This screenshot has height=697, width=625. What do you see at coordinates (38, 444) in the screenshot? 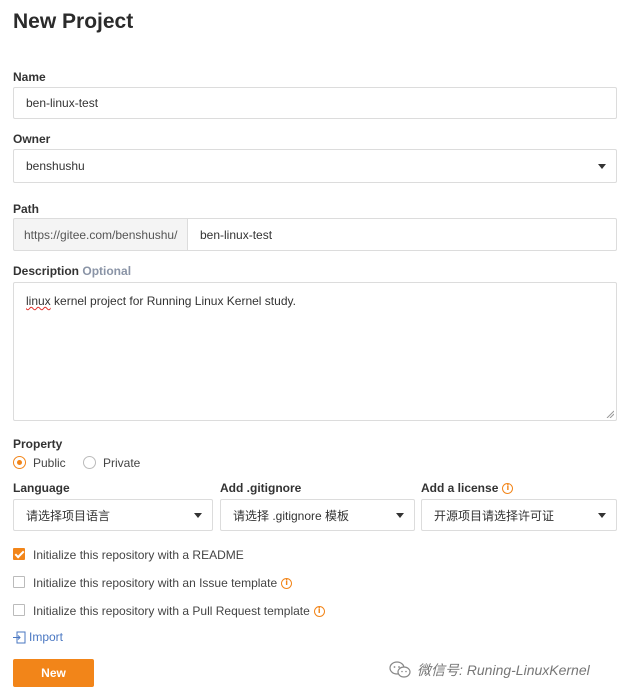
I see `property-label: Property` at bounding box center [38, 444].